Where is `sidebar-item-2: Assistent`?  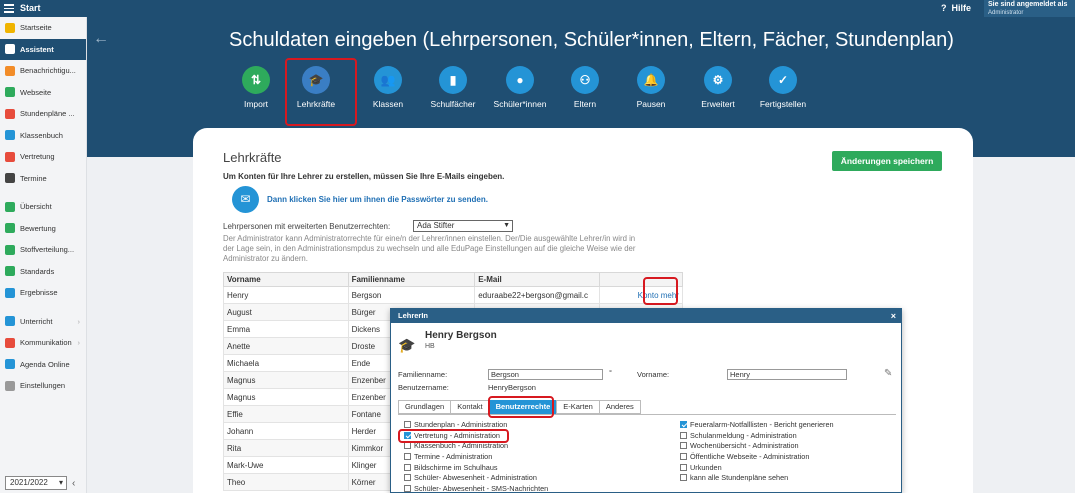
sidebar-item-2: Assistent is located at coordinates (43, 49).